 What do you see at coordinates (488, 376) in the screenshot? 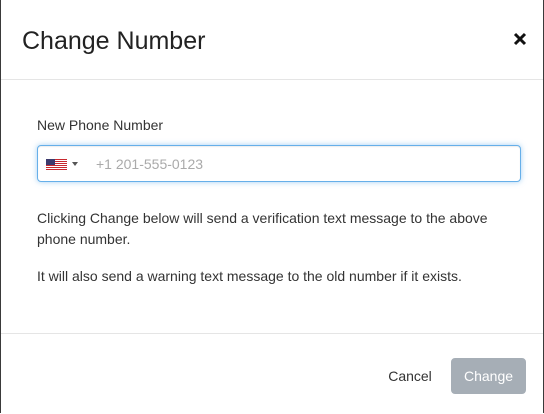
I see `change-button: Change` at bounding box center [488, 376].